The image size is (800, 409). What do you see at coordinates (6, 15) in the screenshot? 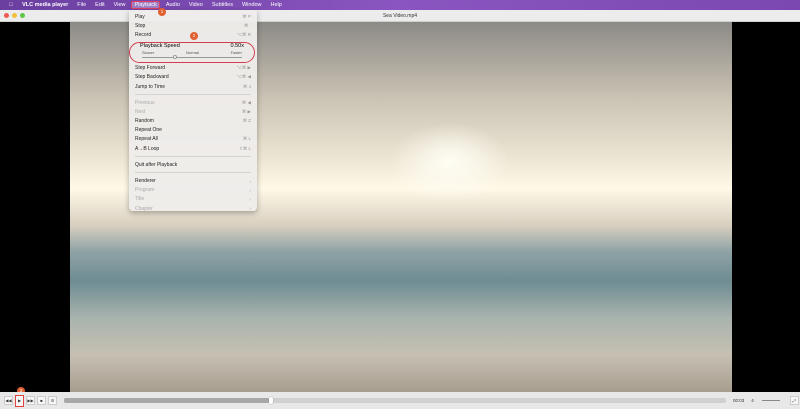
I see `close-button` at bounding box center [6, 15].